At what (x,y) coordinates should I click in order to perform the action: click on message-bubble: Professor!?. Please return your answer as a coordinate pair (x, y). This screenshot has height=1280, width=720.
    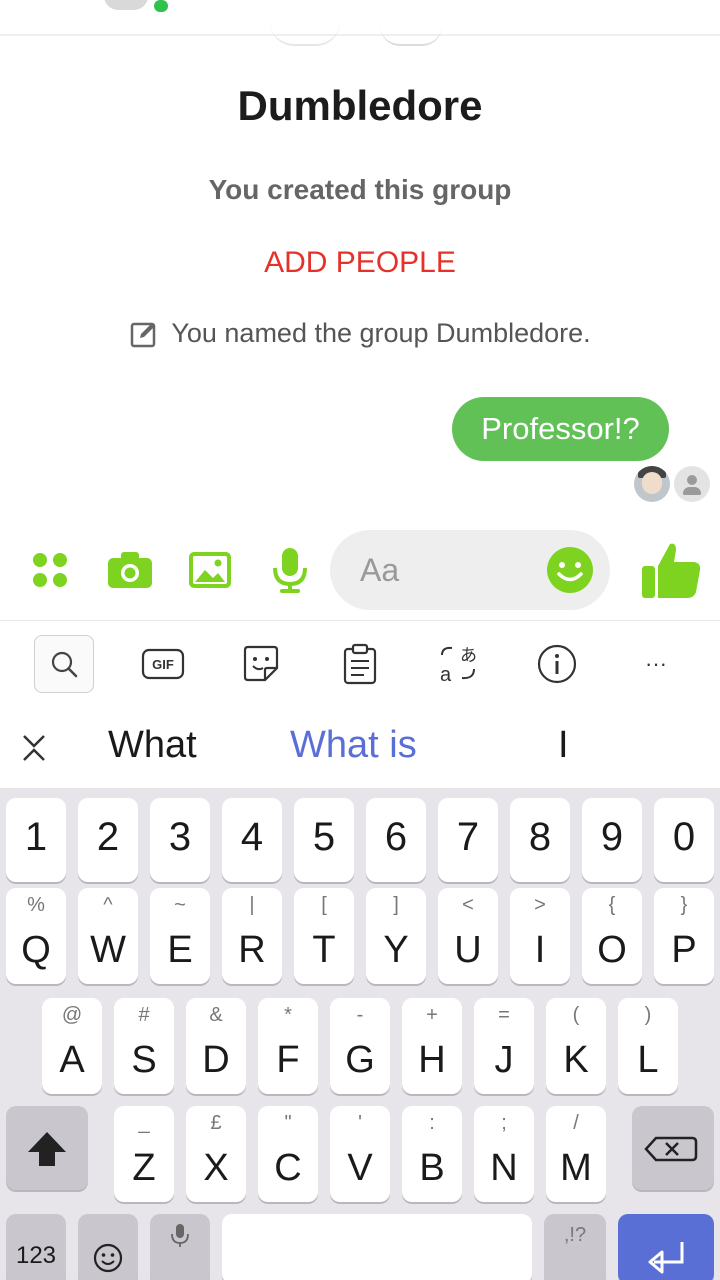
    Looking at the image, I should click on (560, 429).